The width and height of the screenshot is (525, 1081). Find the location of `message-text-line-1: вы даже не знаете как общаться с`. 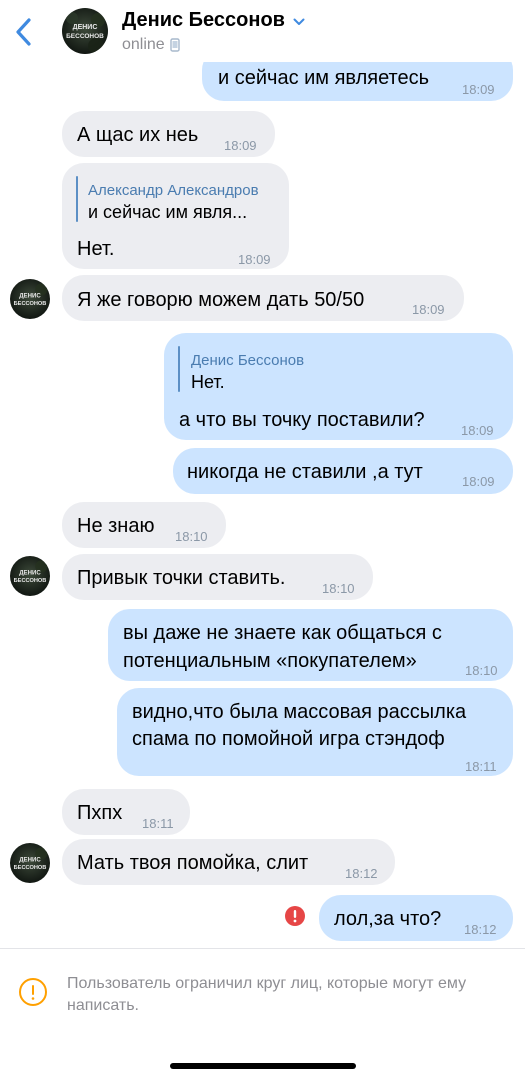

message-text-line-1: вы даже не знаете как общаться с is located at coordinates (282, 633).